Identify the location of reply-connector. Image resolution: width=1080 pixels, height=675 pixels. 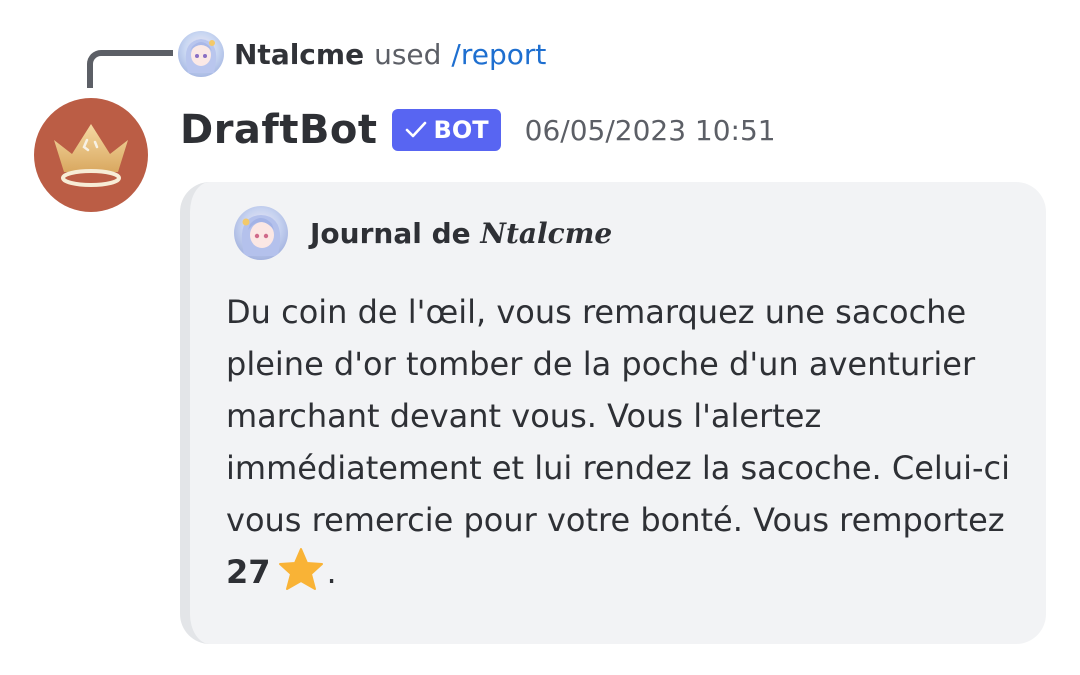
(130, 69).